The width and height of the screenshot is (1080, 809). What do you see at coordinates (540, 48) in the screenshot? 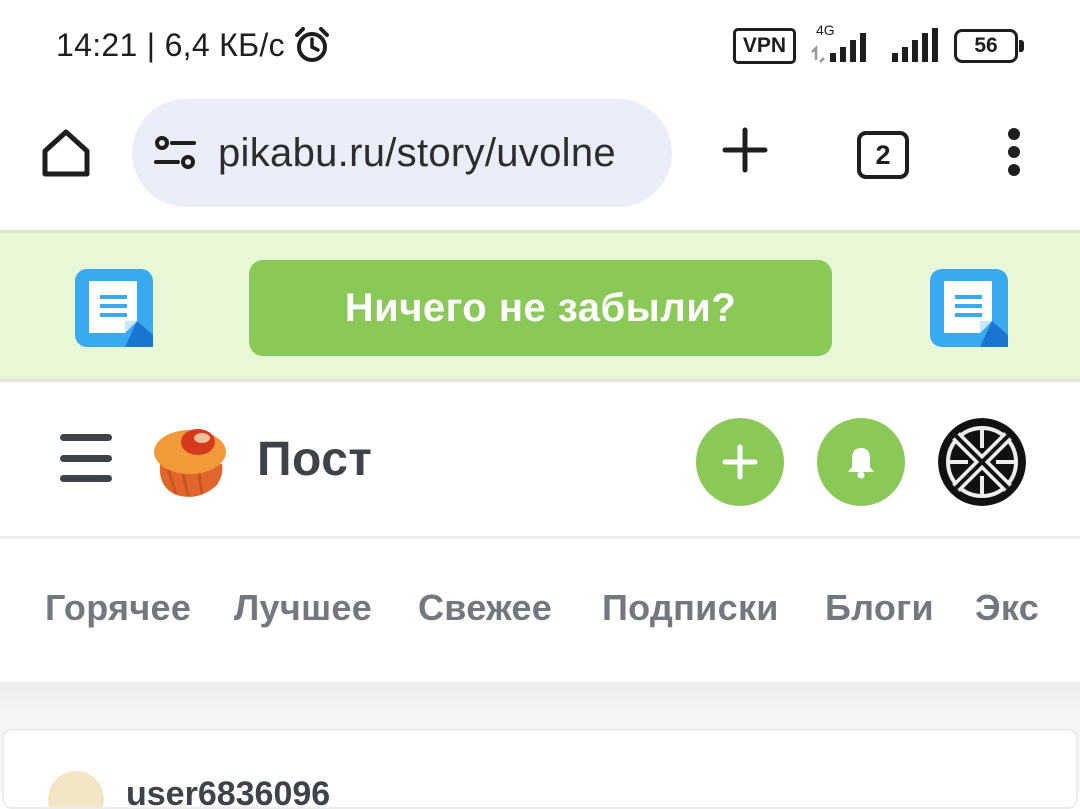
I see `status-bar: 14:21 | 6,4 КБ/с VPN 4G 56` at bounding box center [540, 48].